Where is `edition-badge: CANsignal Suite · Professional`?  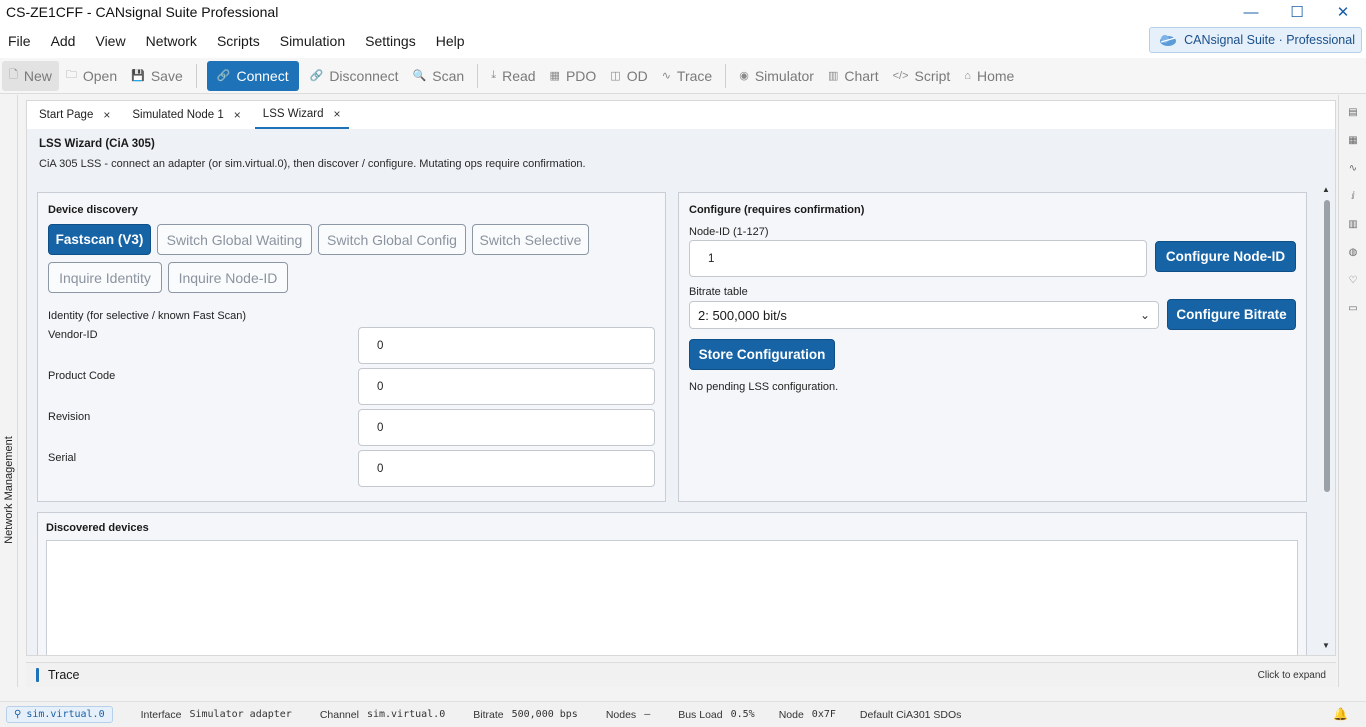
edition-badge: CANsignal Suite · Professional is located at coordinates (1255, 40).